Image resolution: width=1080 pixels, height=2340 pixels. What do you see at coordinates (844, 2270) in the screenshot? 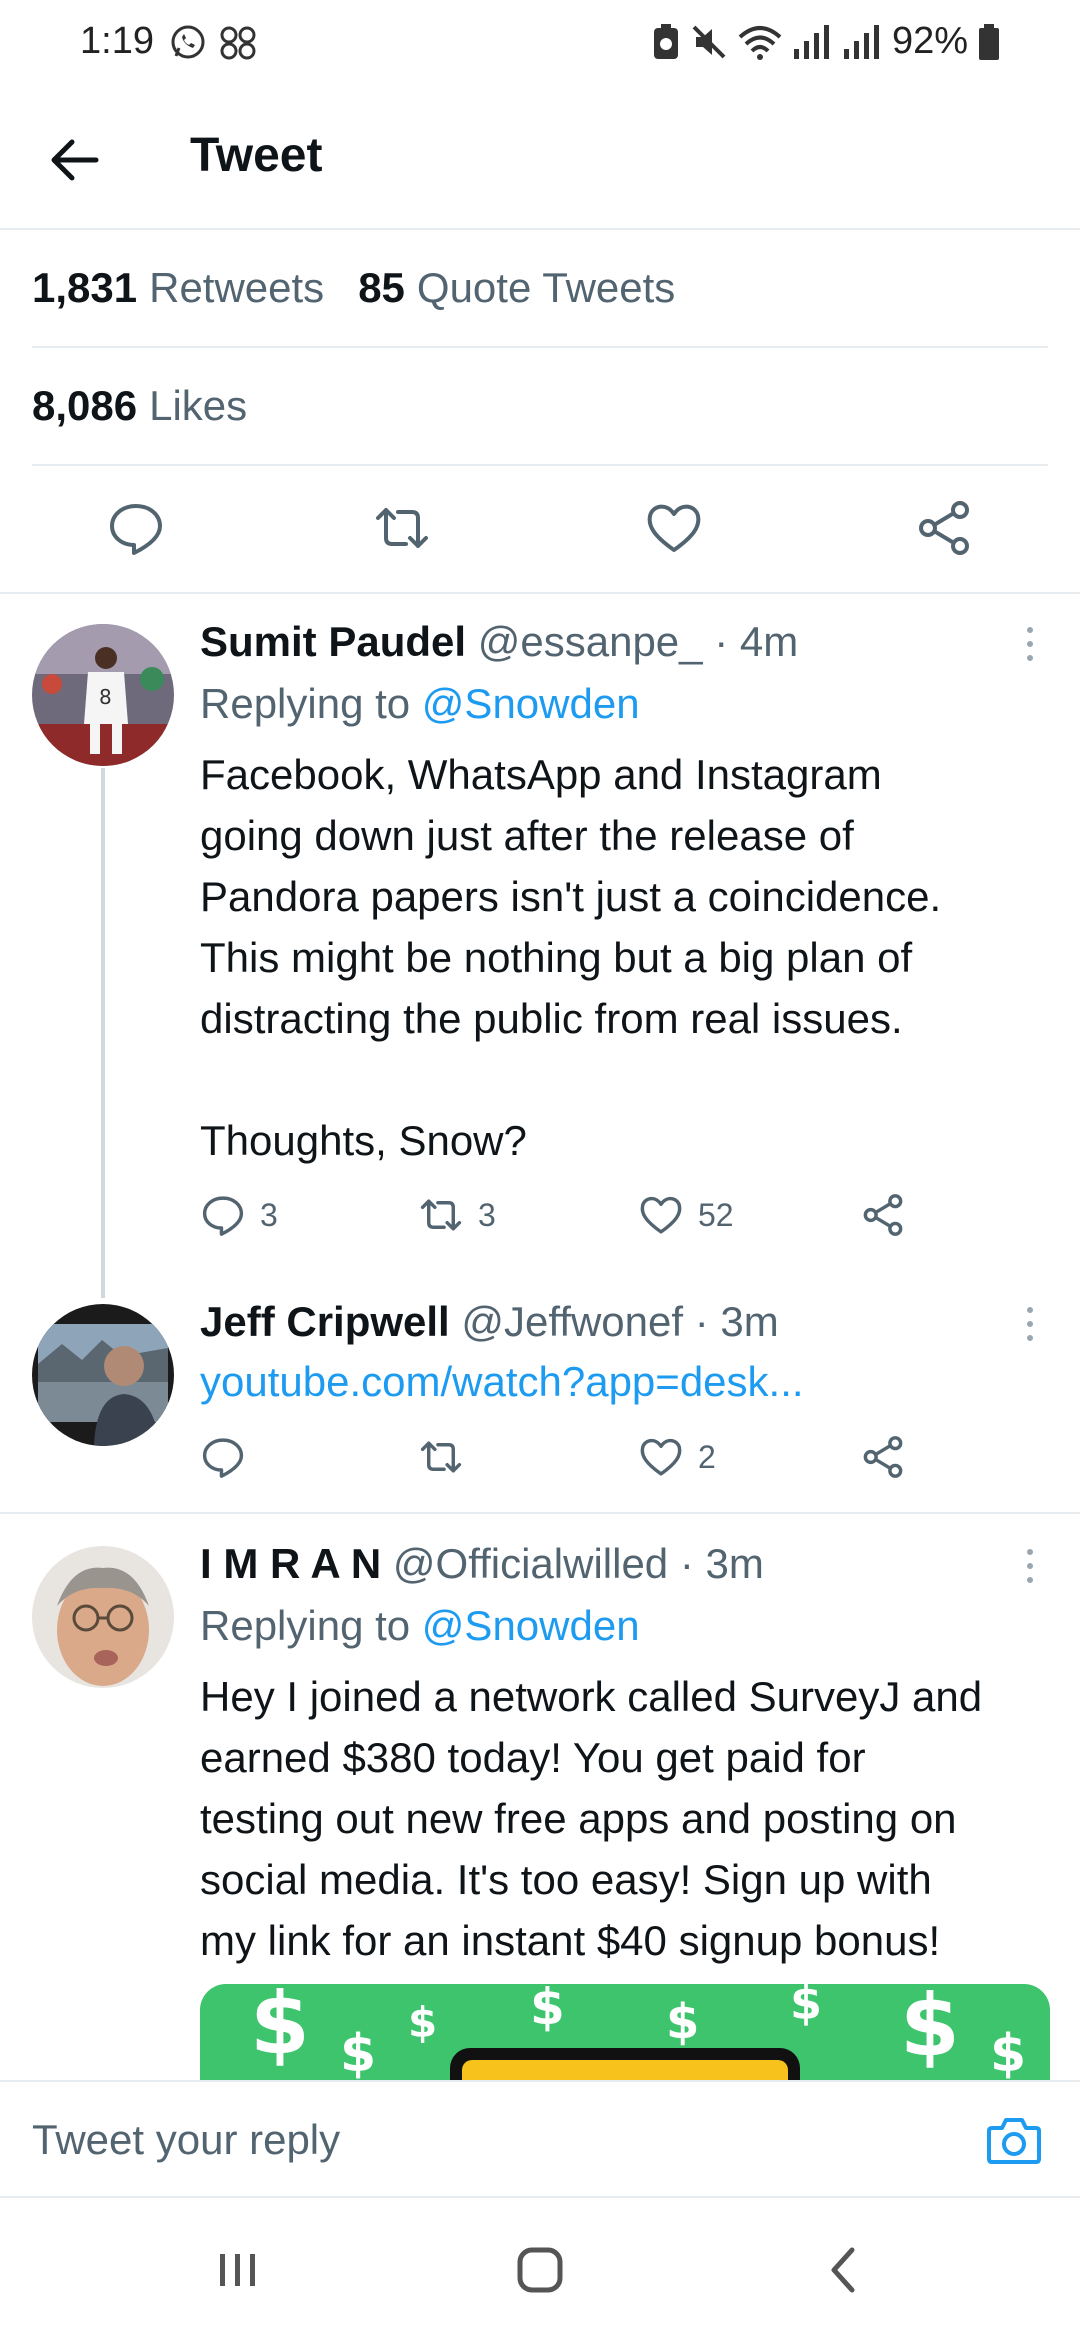
I see `back-nav-icon` at bounding box center [844, 2270].